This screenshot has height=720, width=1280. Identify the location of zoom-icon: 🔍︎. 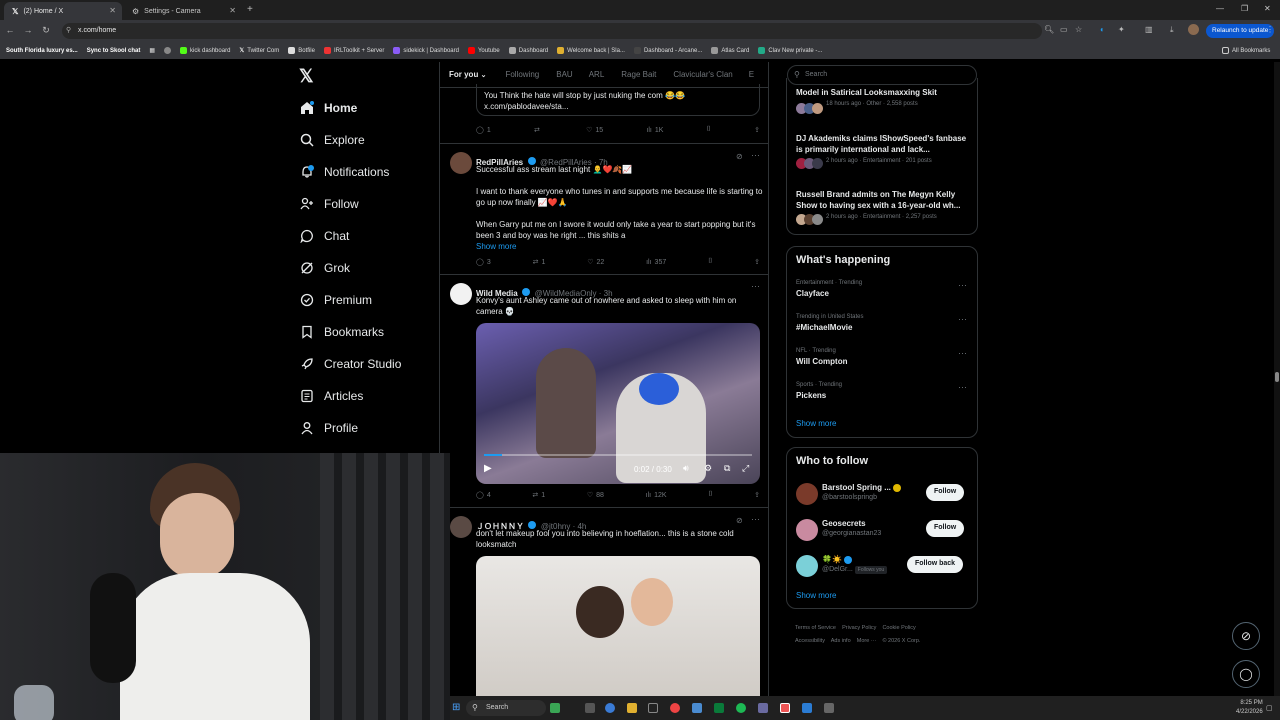
(1049, 29).